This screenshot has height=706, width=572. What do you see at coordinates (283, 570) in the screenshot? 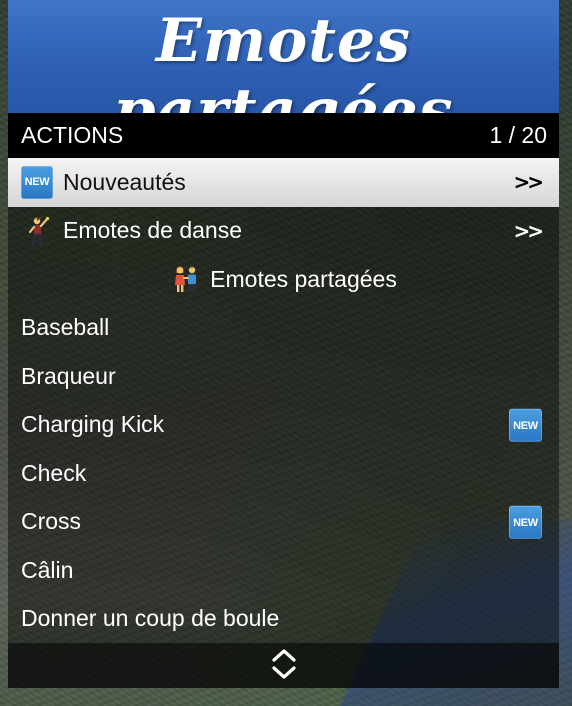
I see `menu-item-calin: Câlin` at bounding box center [283, 570].